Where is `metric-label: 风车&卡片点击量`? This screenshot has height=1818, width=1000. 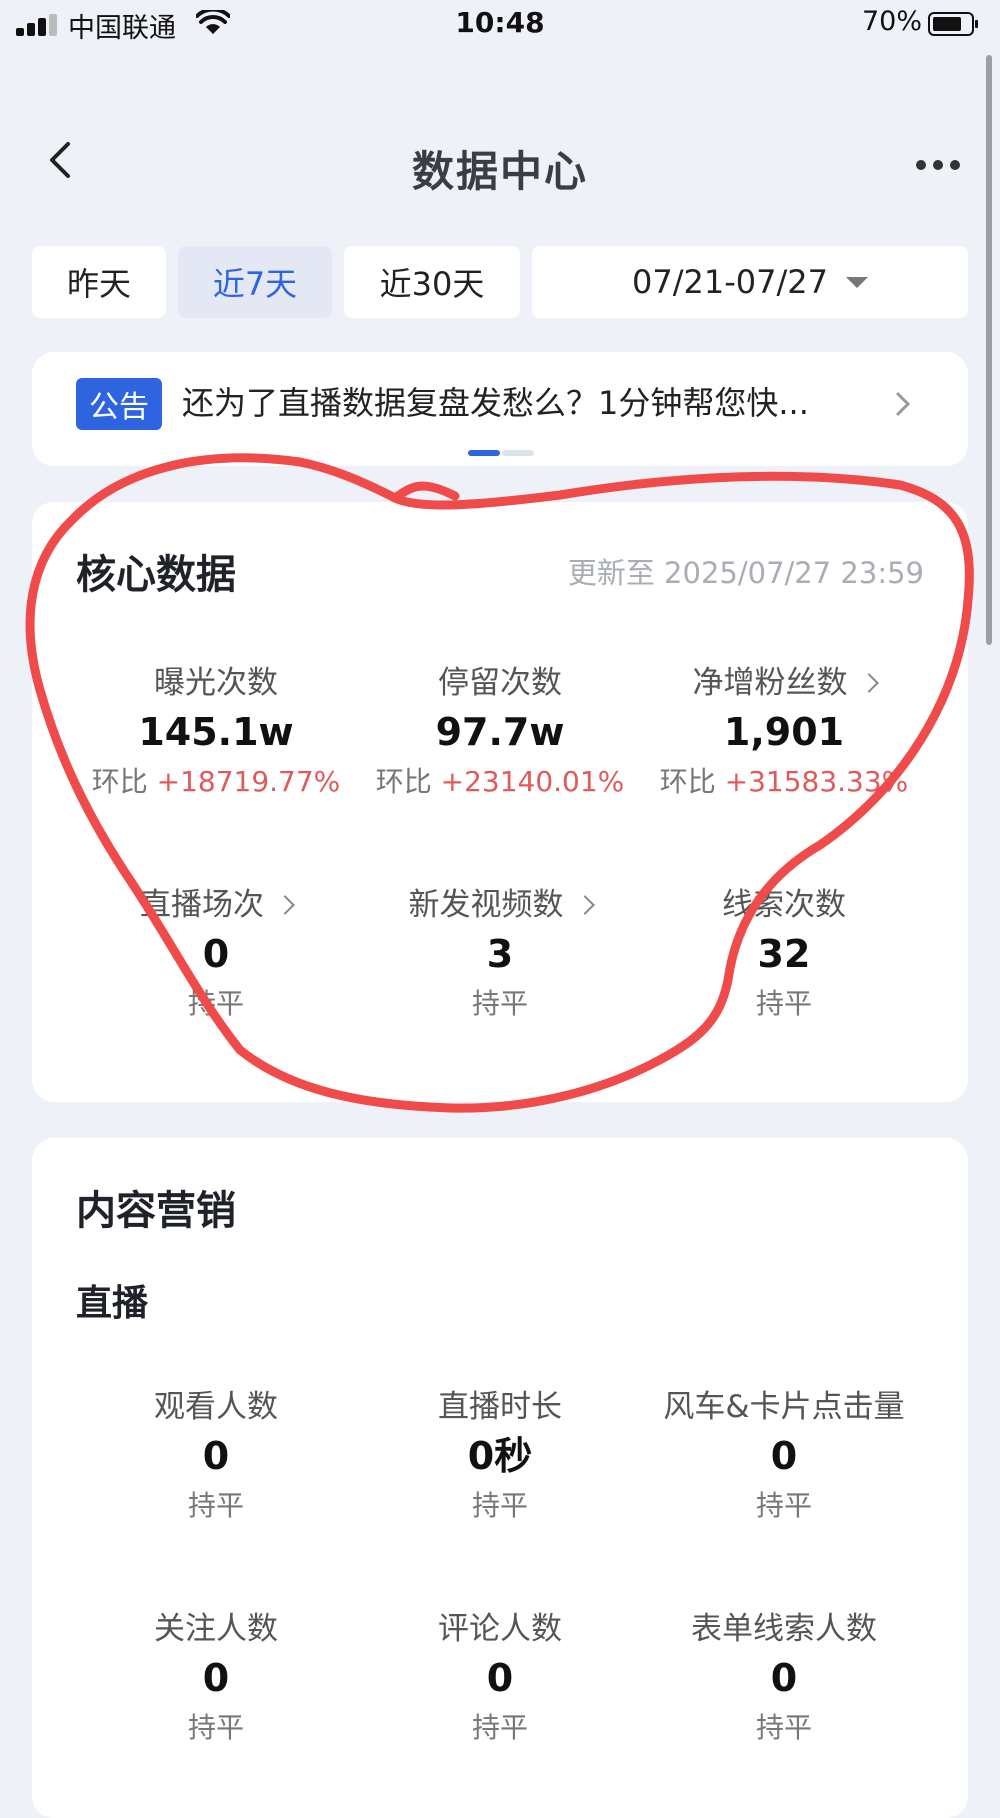 metric-label: 风车&卡片点击量 is located at coordinates (784, 1407).